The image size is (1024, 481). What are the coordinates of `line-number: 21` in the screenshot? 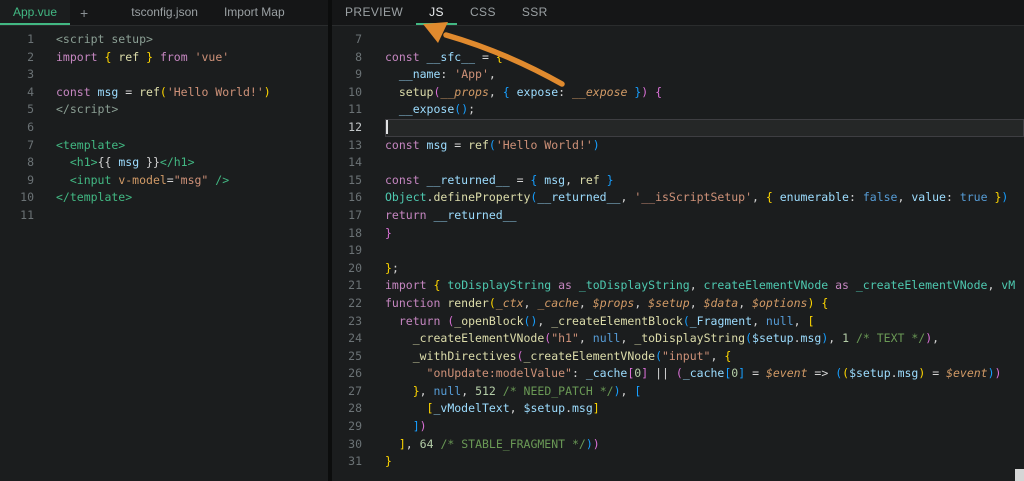 It's located at (355, 285).